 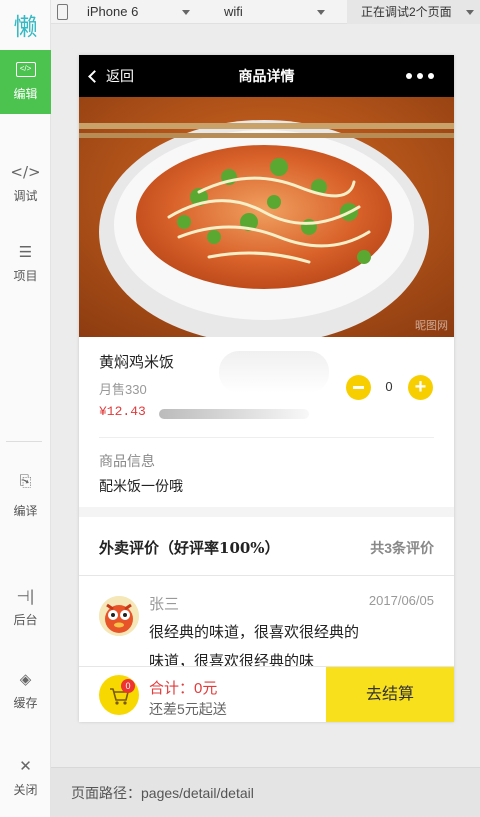 I want to click on phone-icon, so click(x=62, y=12).